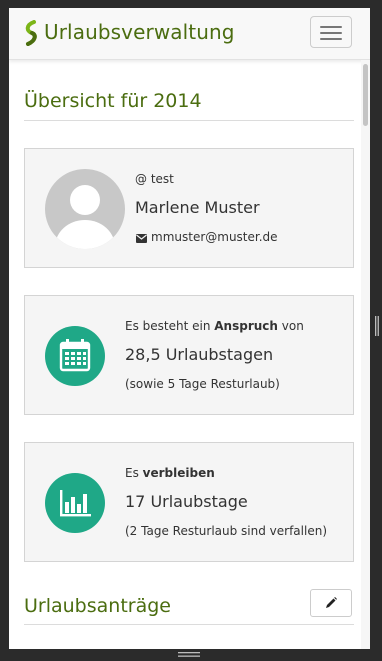  What do you see at coordinates (154, 179) in the screenshot?
I see `user-login: @ test` at bounding box center [154, 179].